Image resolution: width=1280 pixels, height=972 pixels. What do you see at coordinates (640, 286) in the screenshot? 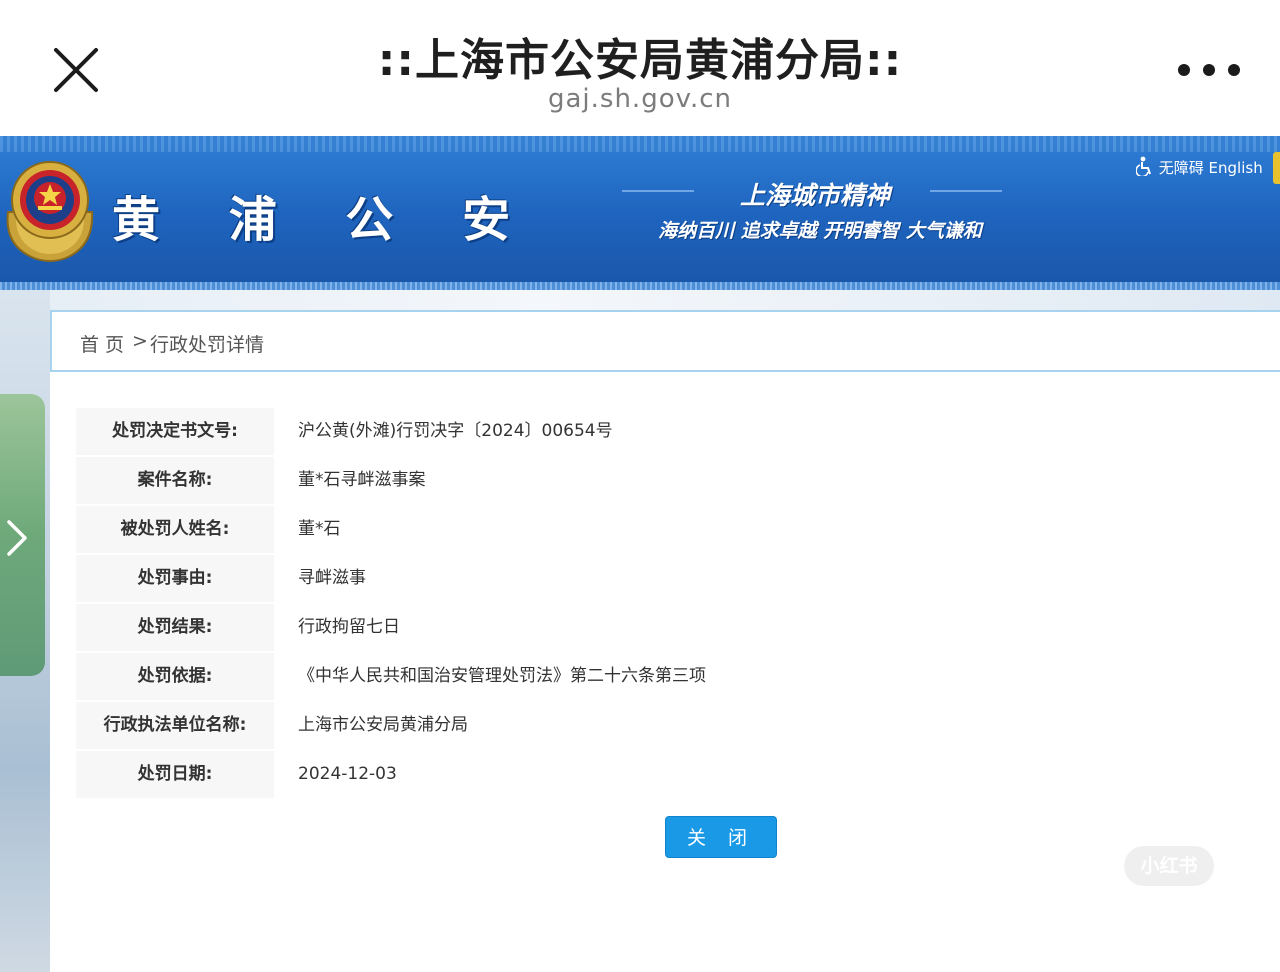
I see `banner-bottom-stripe` at bounding box center [640, 286].